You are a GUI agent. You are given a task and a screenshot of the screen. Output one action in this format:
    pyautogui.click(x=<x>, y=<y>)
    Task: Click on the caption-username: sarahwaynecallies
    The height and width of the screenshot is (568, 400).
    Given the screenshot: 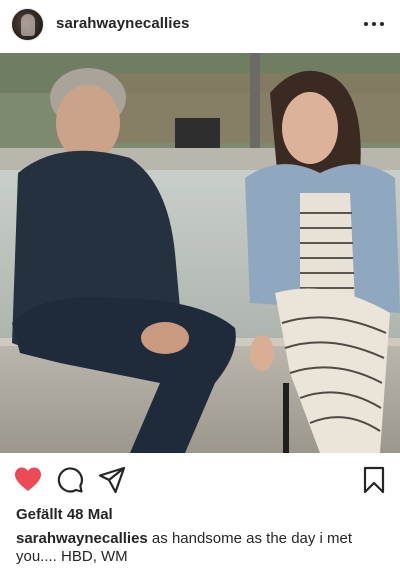 What is the action you would take?
    pyautogui.click(x=82, y=538)
    